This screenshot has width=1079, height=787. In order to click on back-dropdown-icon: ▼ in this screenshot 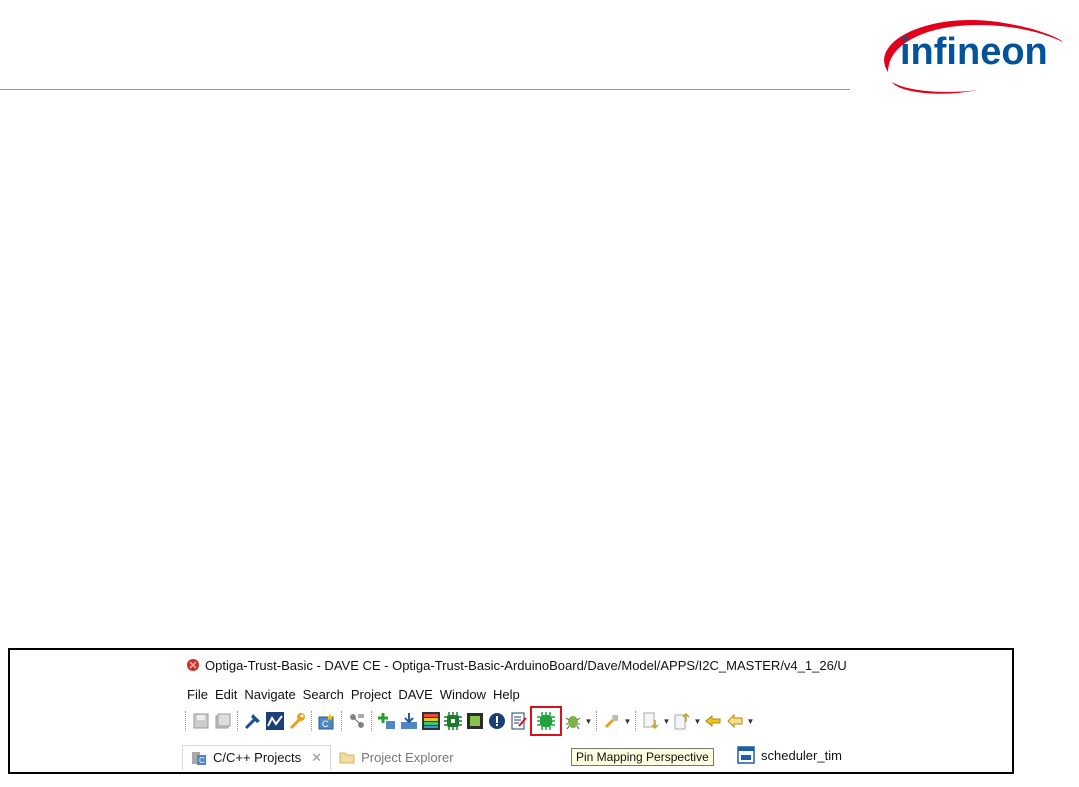, I will do `click(750, 721)`.